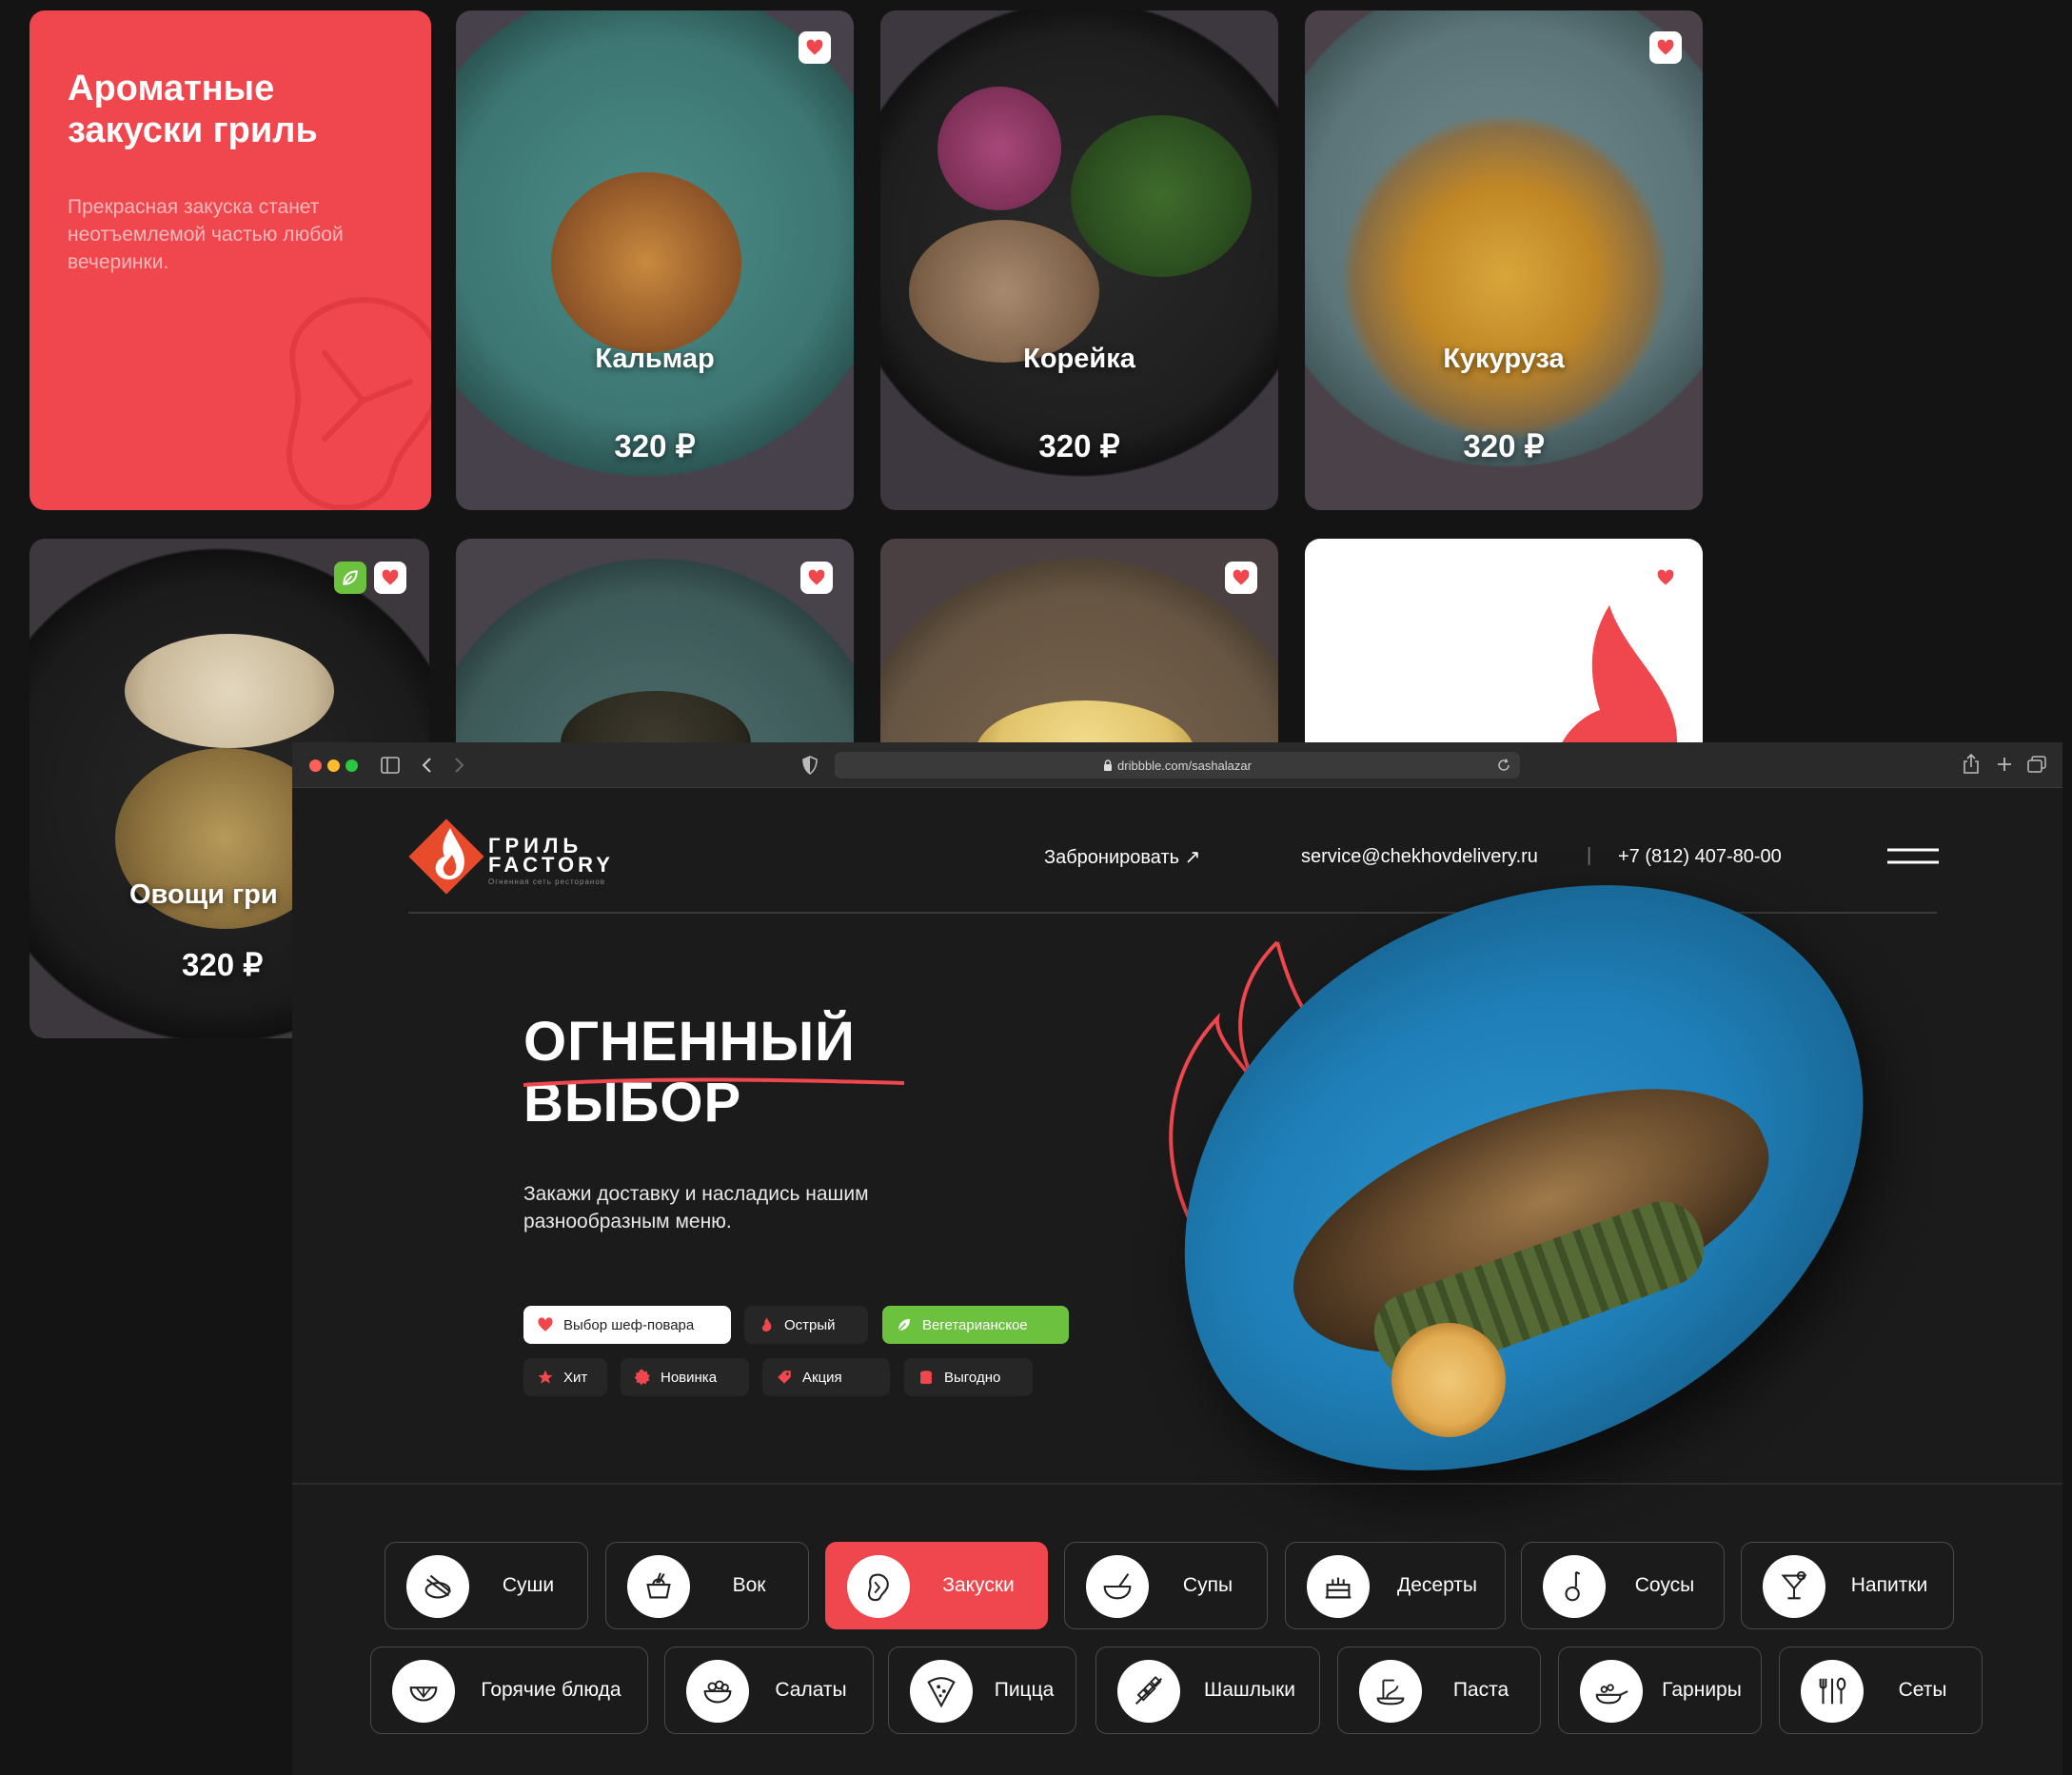  I want to click on category-label: Соусы, so click(1664, 1585).